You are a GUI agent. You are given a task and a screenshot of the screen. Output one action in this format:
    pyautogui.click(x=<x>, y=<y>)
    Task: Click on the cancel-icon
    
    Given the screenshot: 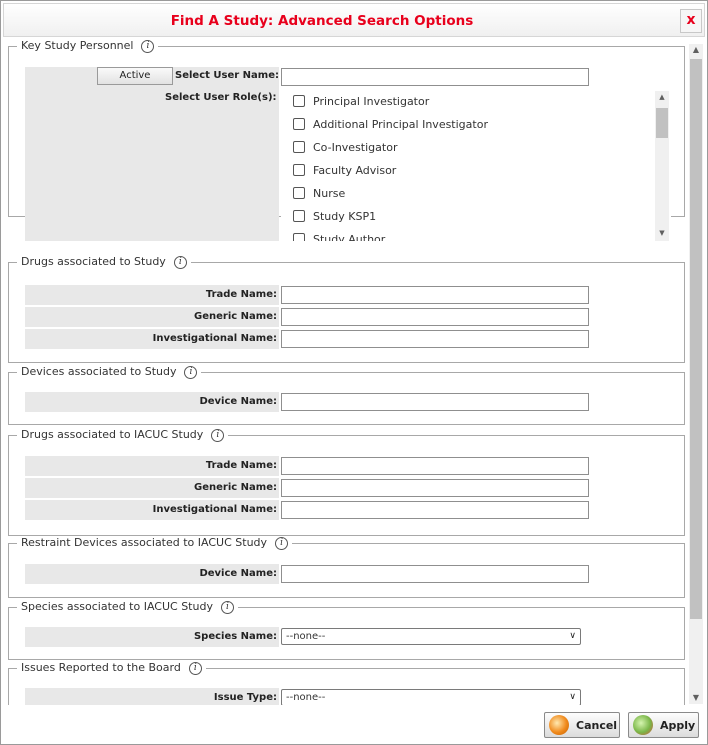 What is the action you would take?
    pyautogui.click(x=559, y=725)
    